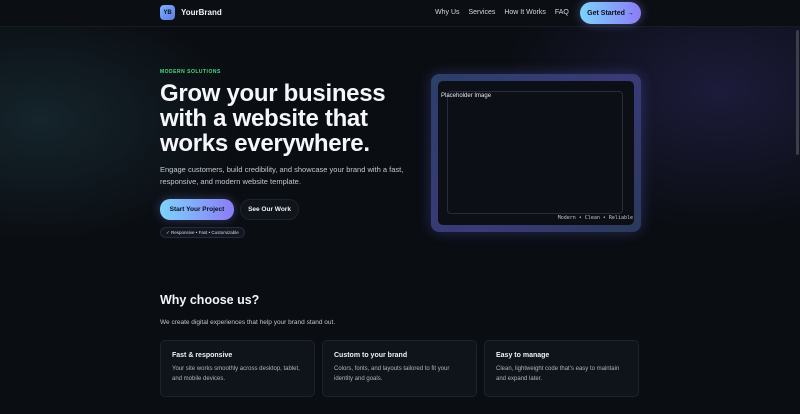  What do you see at coordinates (202, 232) in the screenshot?
I see `features-pill: ✓ Responsive • Fast • Customizable` at bounding box center [202, 232].